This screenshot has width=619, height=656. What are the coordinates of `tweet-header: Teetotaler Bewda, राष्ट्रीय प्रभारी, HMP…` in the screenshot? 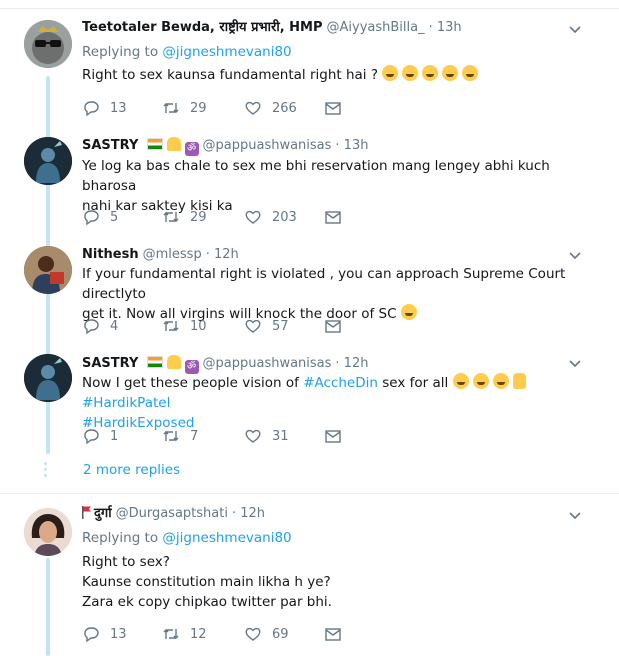 It's located at (272, 28).